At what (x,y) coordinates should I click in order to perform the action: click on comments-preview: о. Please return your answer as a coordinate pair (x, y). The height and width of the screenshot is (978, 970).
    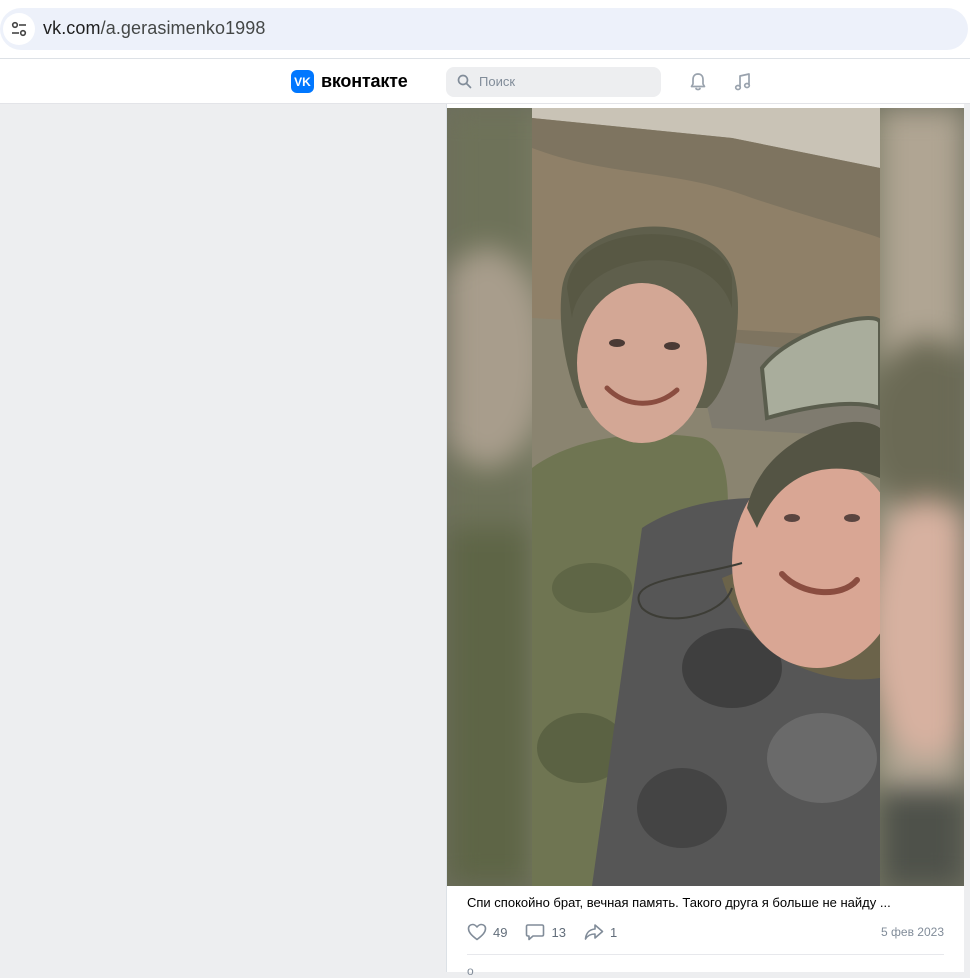
    Looking at the image, I should click on (470, 971).